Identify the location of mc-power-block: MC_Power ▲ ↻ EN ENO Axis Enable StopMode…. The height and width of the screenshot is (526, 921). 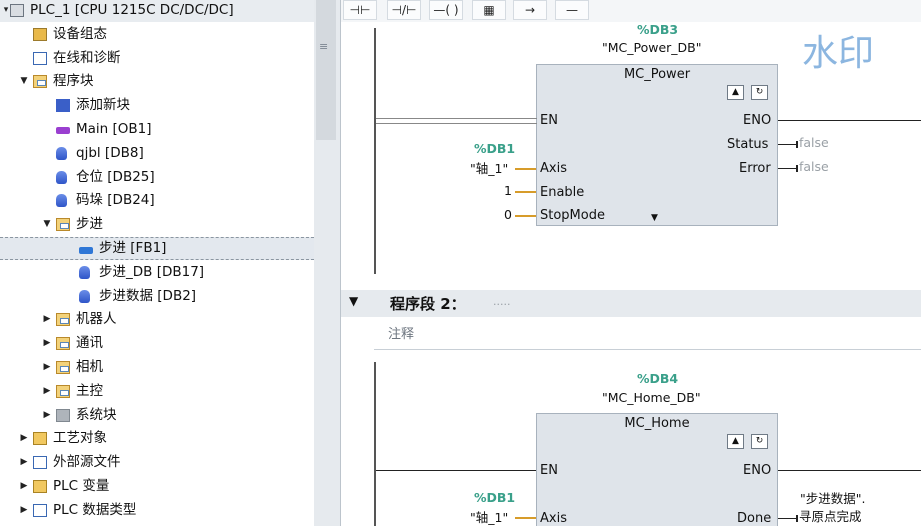
(657, 145).